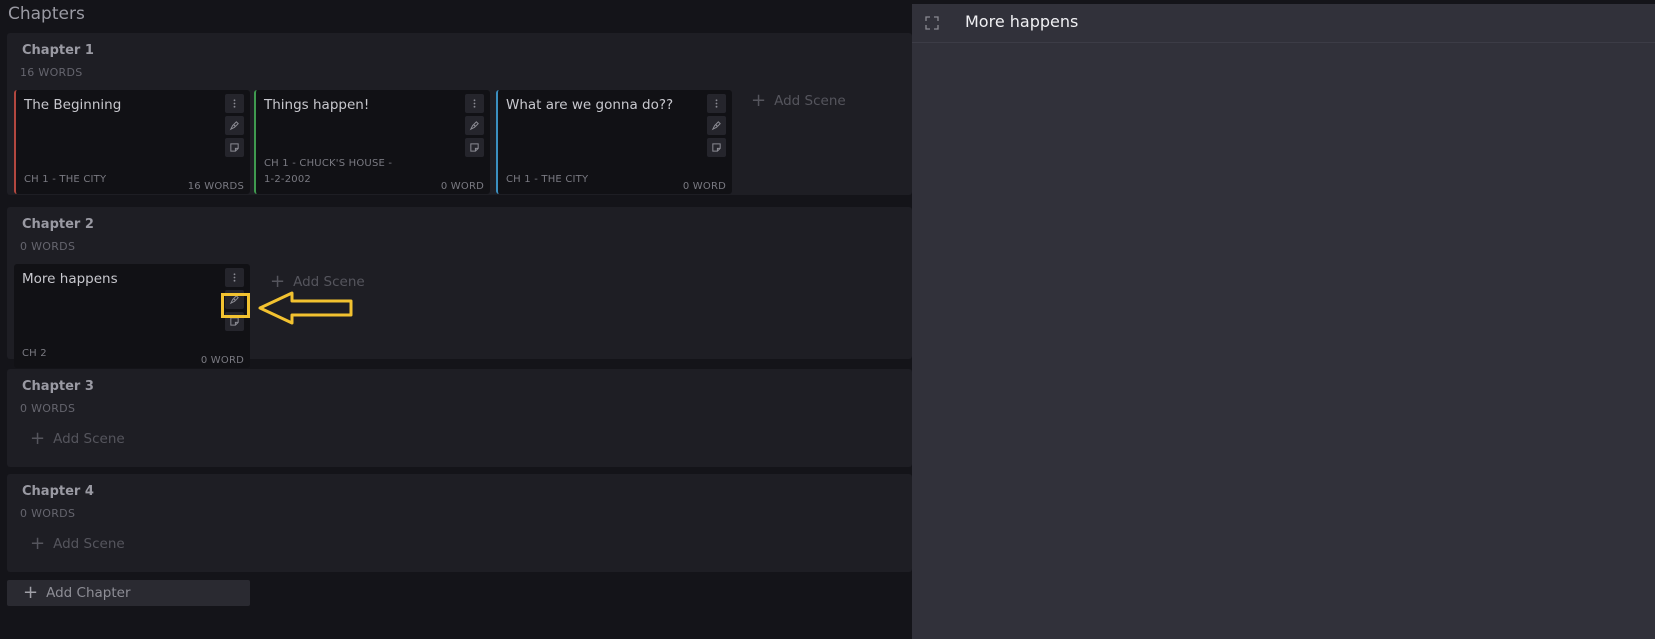 This screenshot has width=1655, height=639. I want to click on chapter-word-count: 16 WORDS, so click(51, 72).